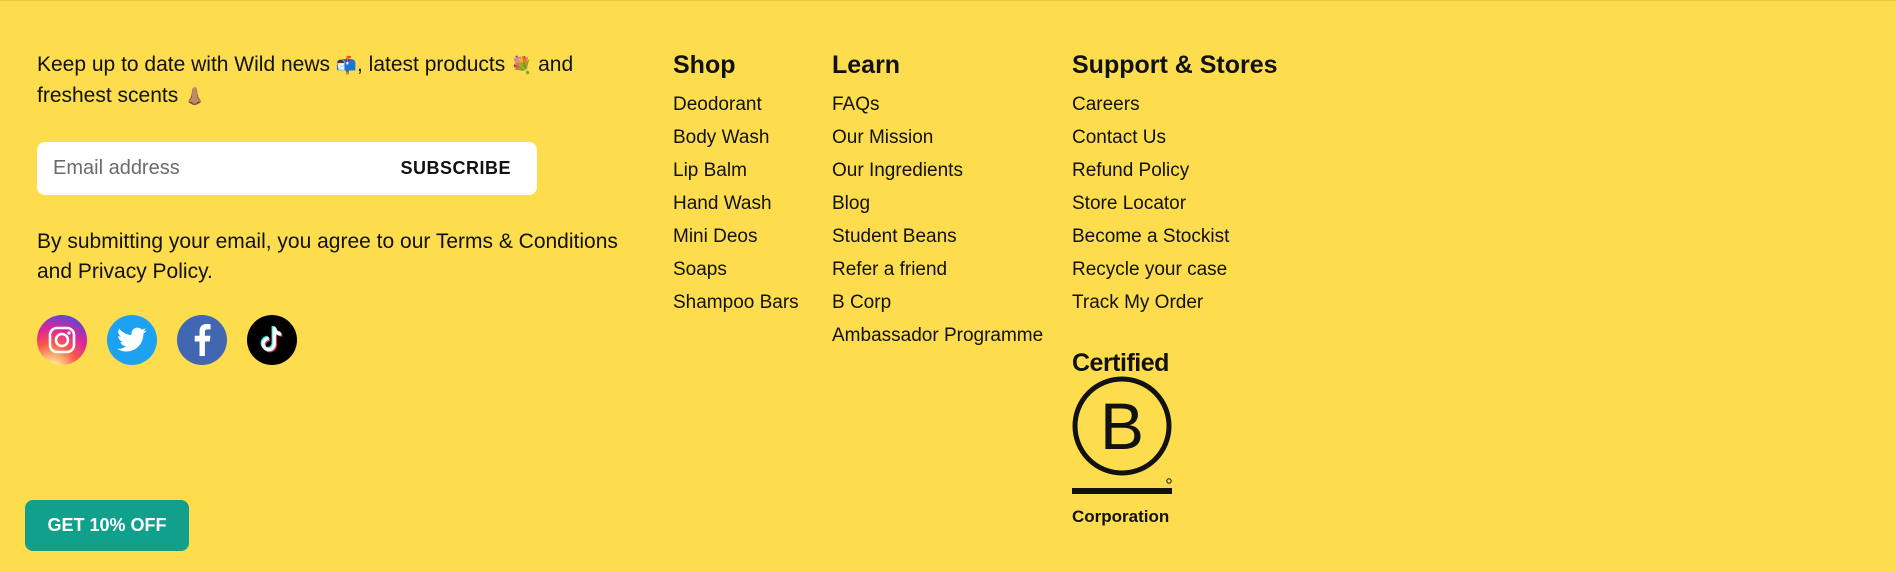 The width and height of the screenshot is (1896, 572). I want to click on learn-link-our-mission: Our Mission, so click(882, 137).